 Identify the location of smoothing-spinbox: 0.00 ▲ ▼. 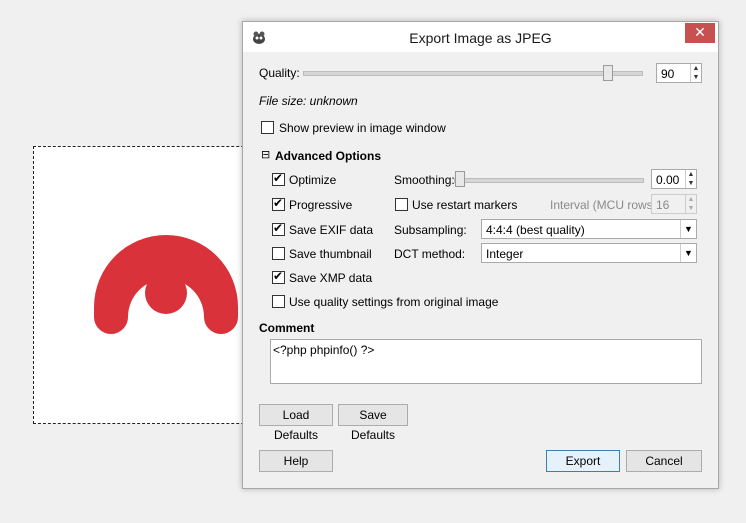
(674, 179).